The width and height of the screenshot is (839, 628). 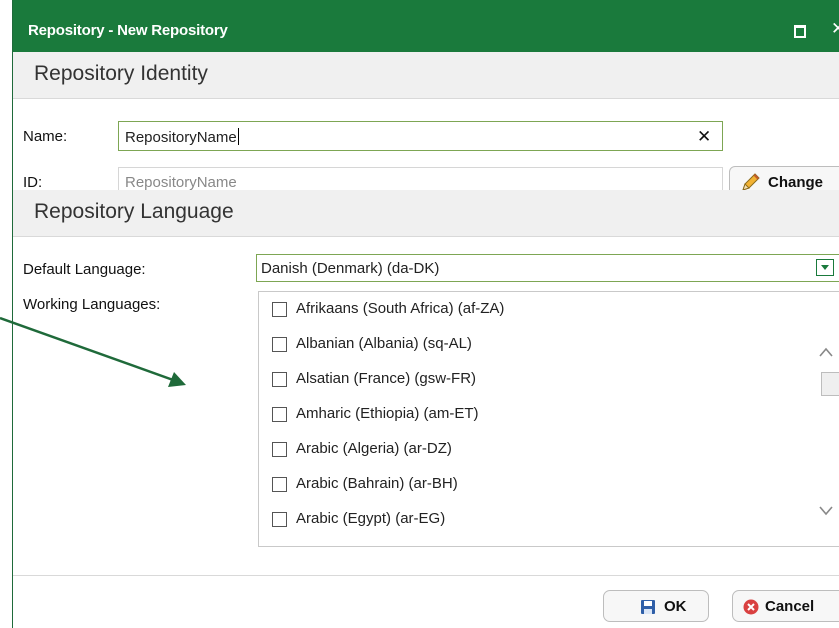 What do you see at coordinates (134, 211) in the screenshot?
I see `section-title-language: Repository Language` at bounding box center [134, 211].